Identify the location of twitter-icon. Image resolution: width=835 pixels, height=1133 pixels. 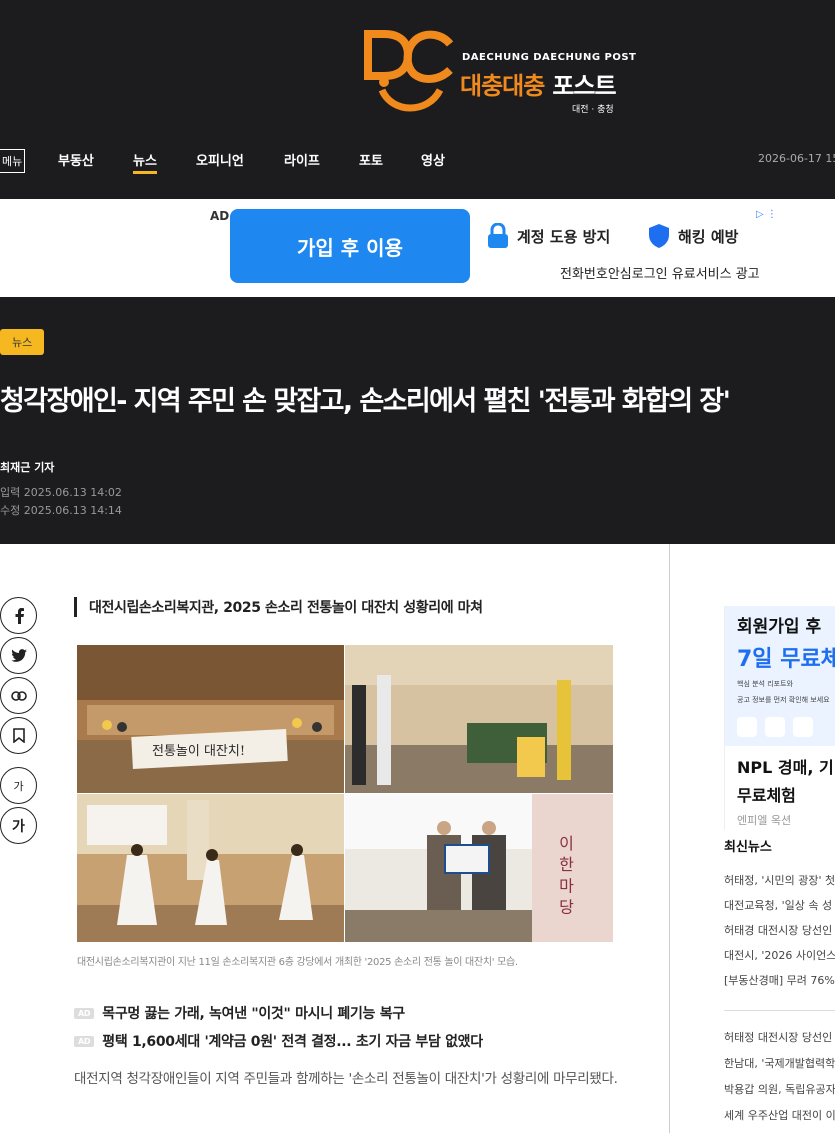
(18, 655).